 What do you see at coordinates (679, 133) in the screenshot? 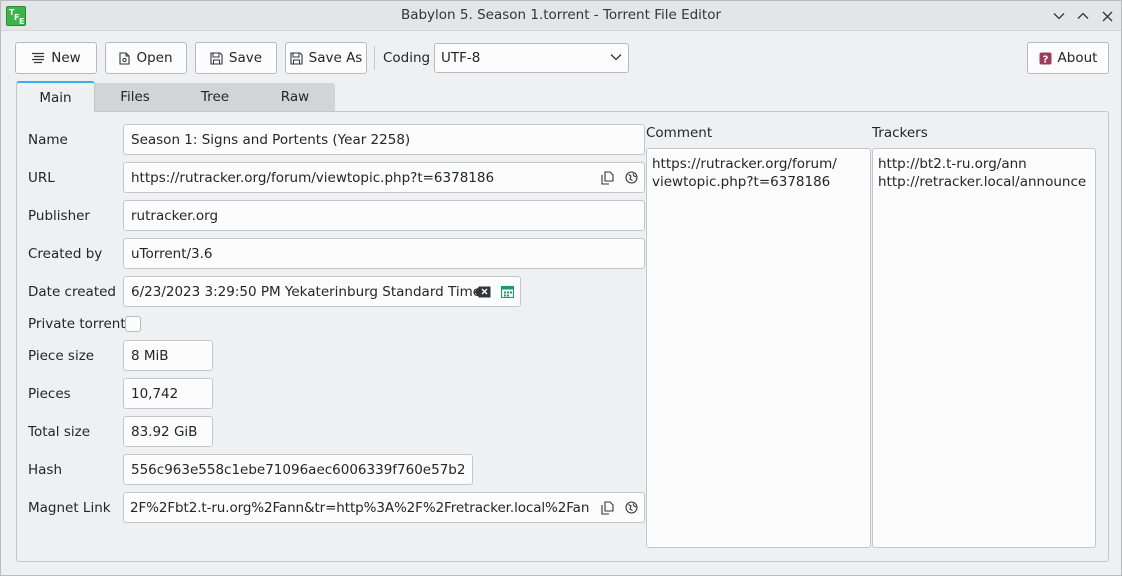
I see `comment-label: Comment` at bounding box center [679, 133].